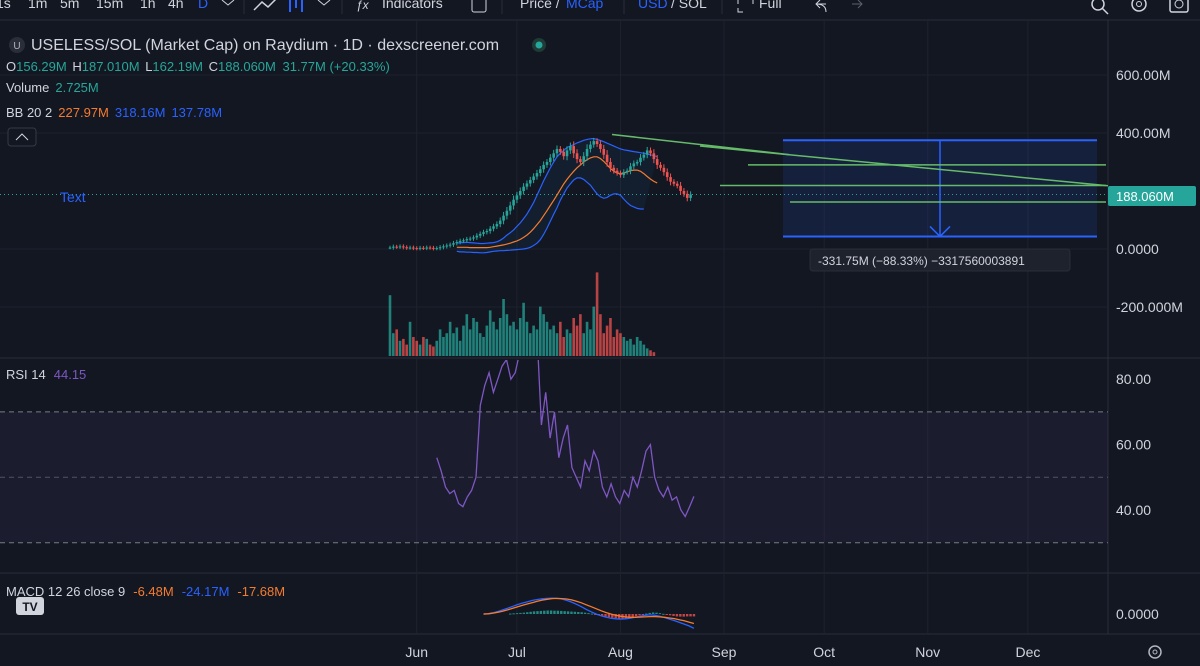 This screenshot has width=1200, height=666. What do you see at coordinates (724, 652) in the screenshot?
I see `time-axis-label: Sep` at bounding box center [724, 652].